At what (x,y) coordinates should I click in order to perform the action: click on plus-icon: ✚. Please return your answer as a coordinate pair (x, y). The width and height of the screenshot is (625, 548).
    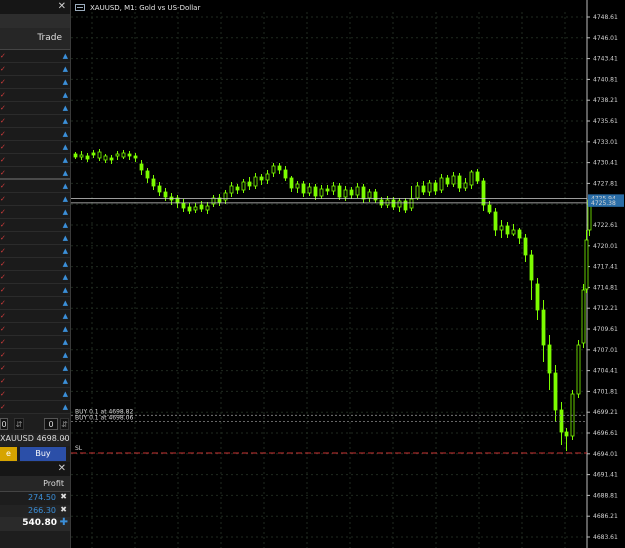
    Looking at the image, I should click on (64, 522).